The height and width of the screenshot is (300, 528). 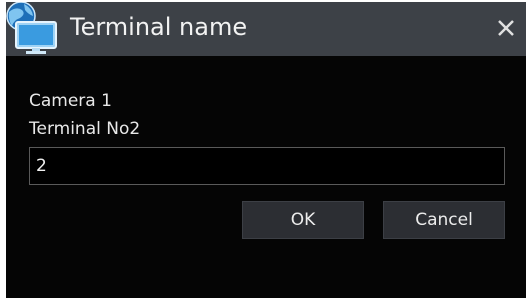 I want to click on close-button, so click(x=506, y=28).